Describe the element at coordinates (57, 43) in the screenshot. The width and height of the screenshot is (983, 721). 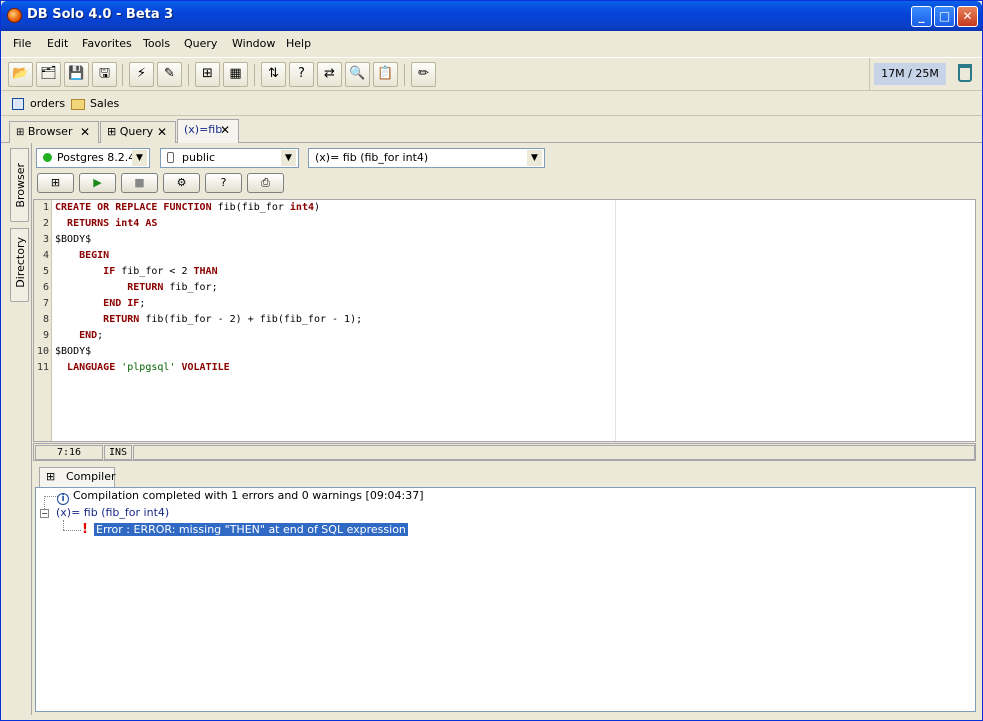
I see `menu-edit: Edit` at that location.